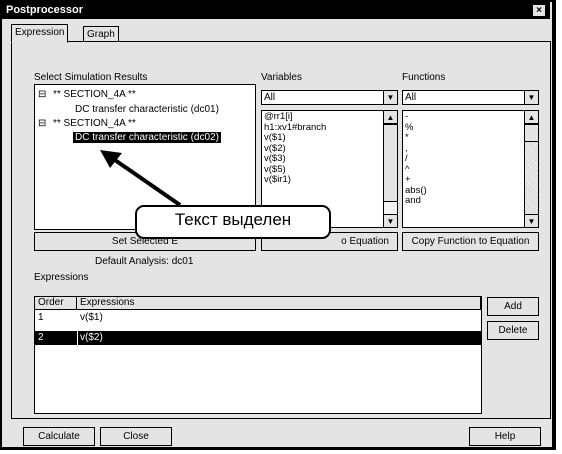 The height and width of the screenshot is (454, 562). What do you see at coordinates (233, 222) in the screenshot?
I see `annotation-callout: Текст выделен` at bounding box center [233, 222].